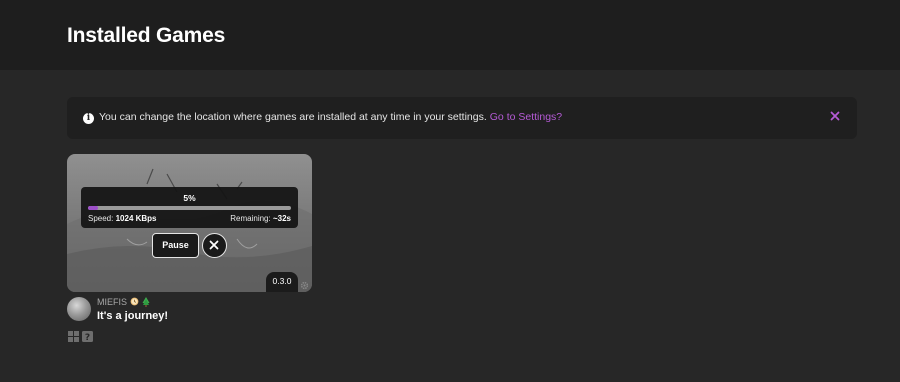 This screenshot has width=900, height=382. I want to click on cancel-download-button, so click(214, 245).